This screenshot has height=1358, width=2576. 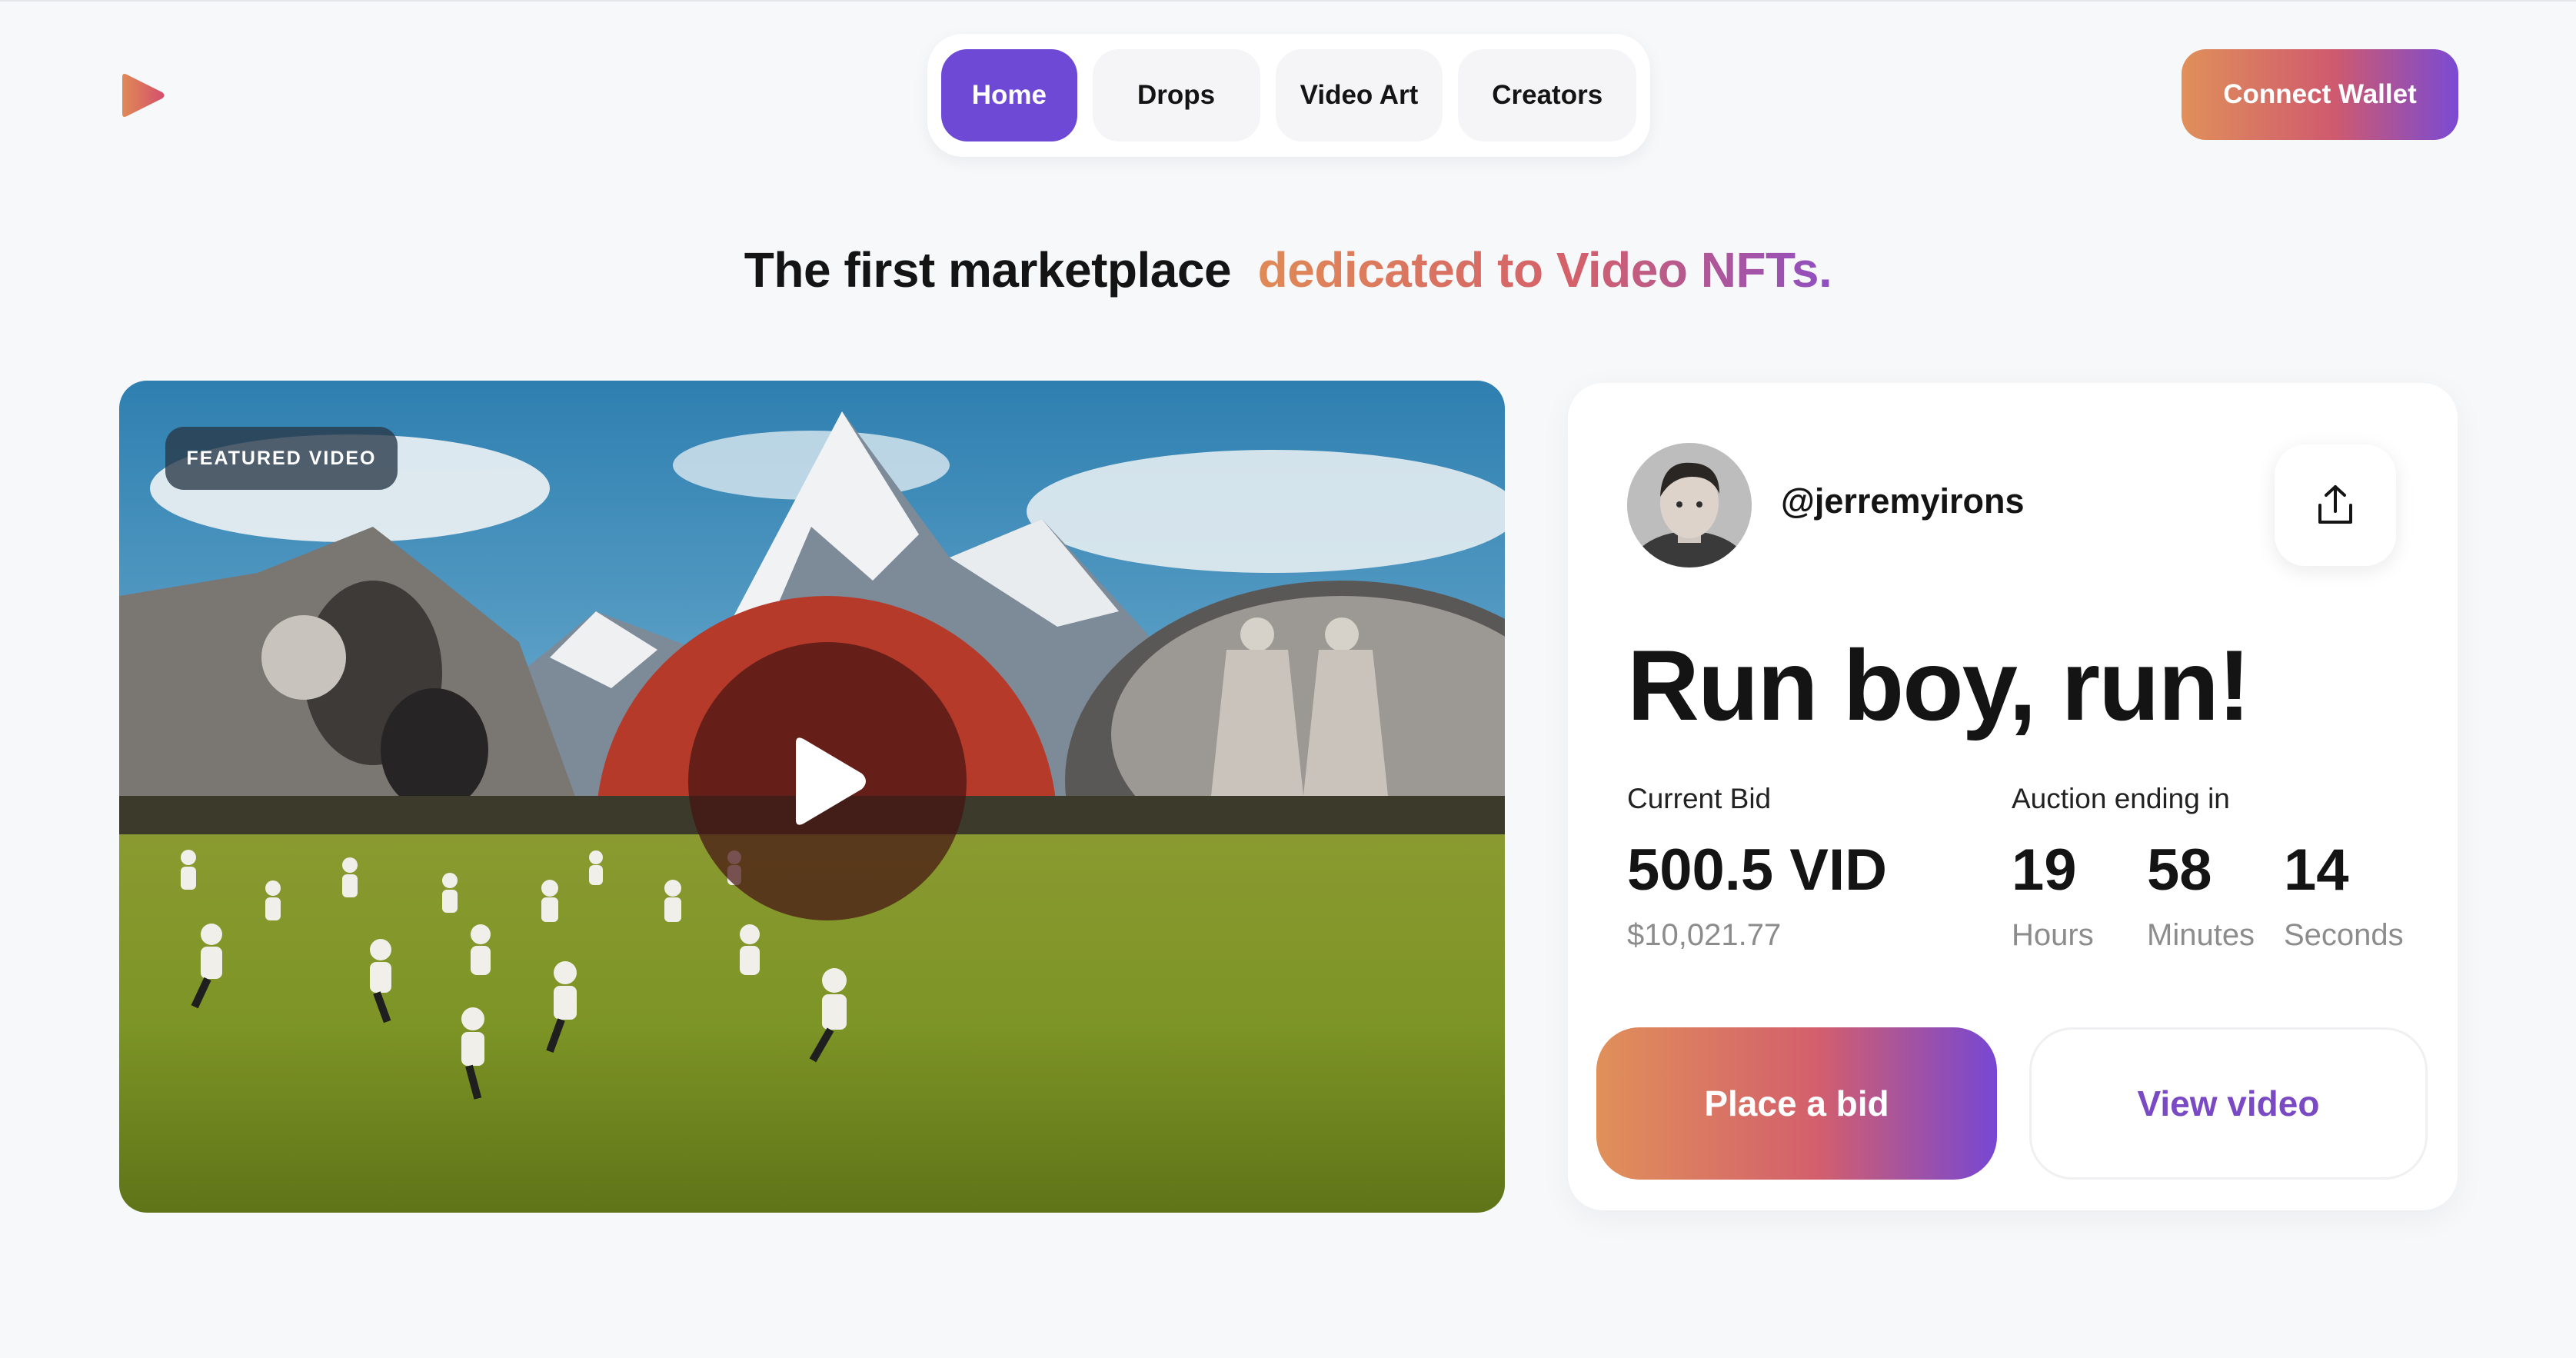 I want to click on main-nav: Home Drops Video Art Creators, so click(x=1288, y=95).